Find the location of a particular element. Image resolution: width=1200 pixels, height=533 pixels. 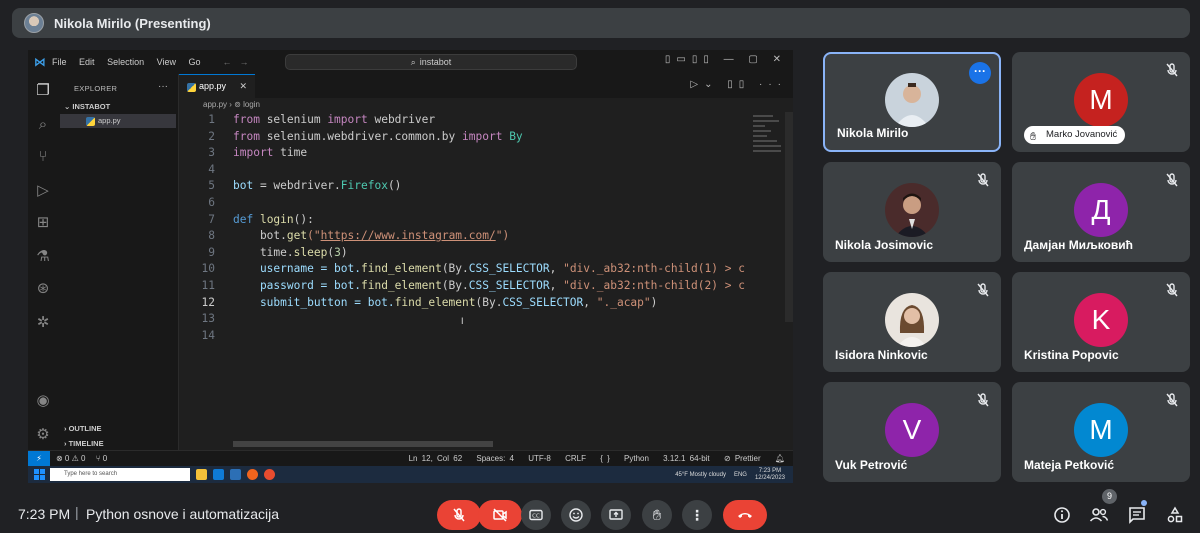

cursor-position: Ln 12, Col 62 is located at coordinates (436, 458).